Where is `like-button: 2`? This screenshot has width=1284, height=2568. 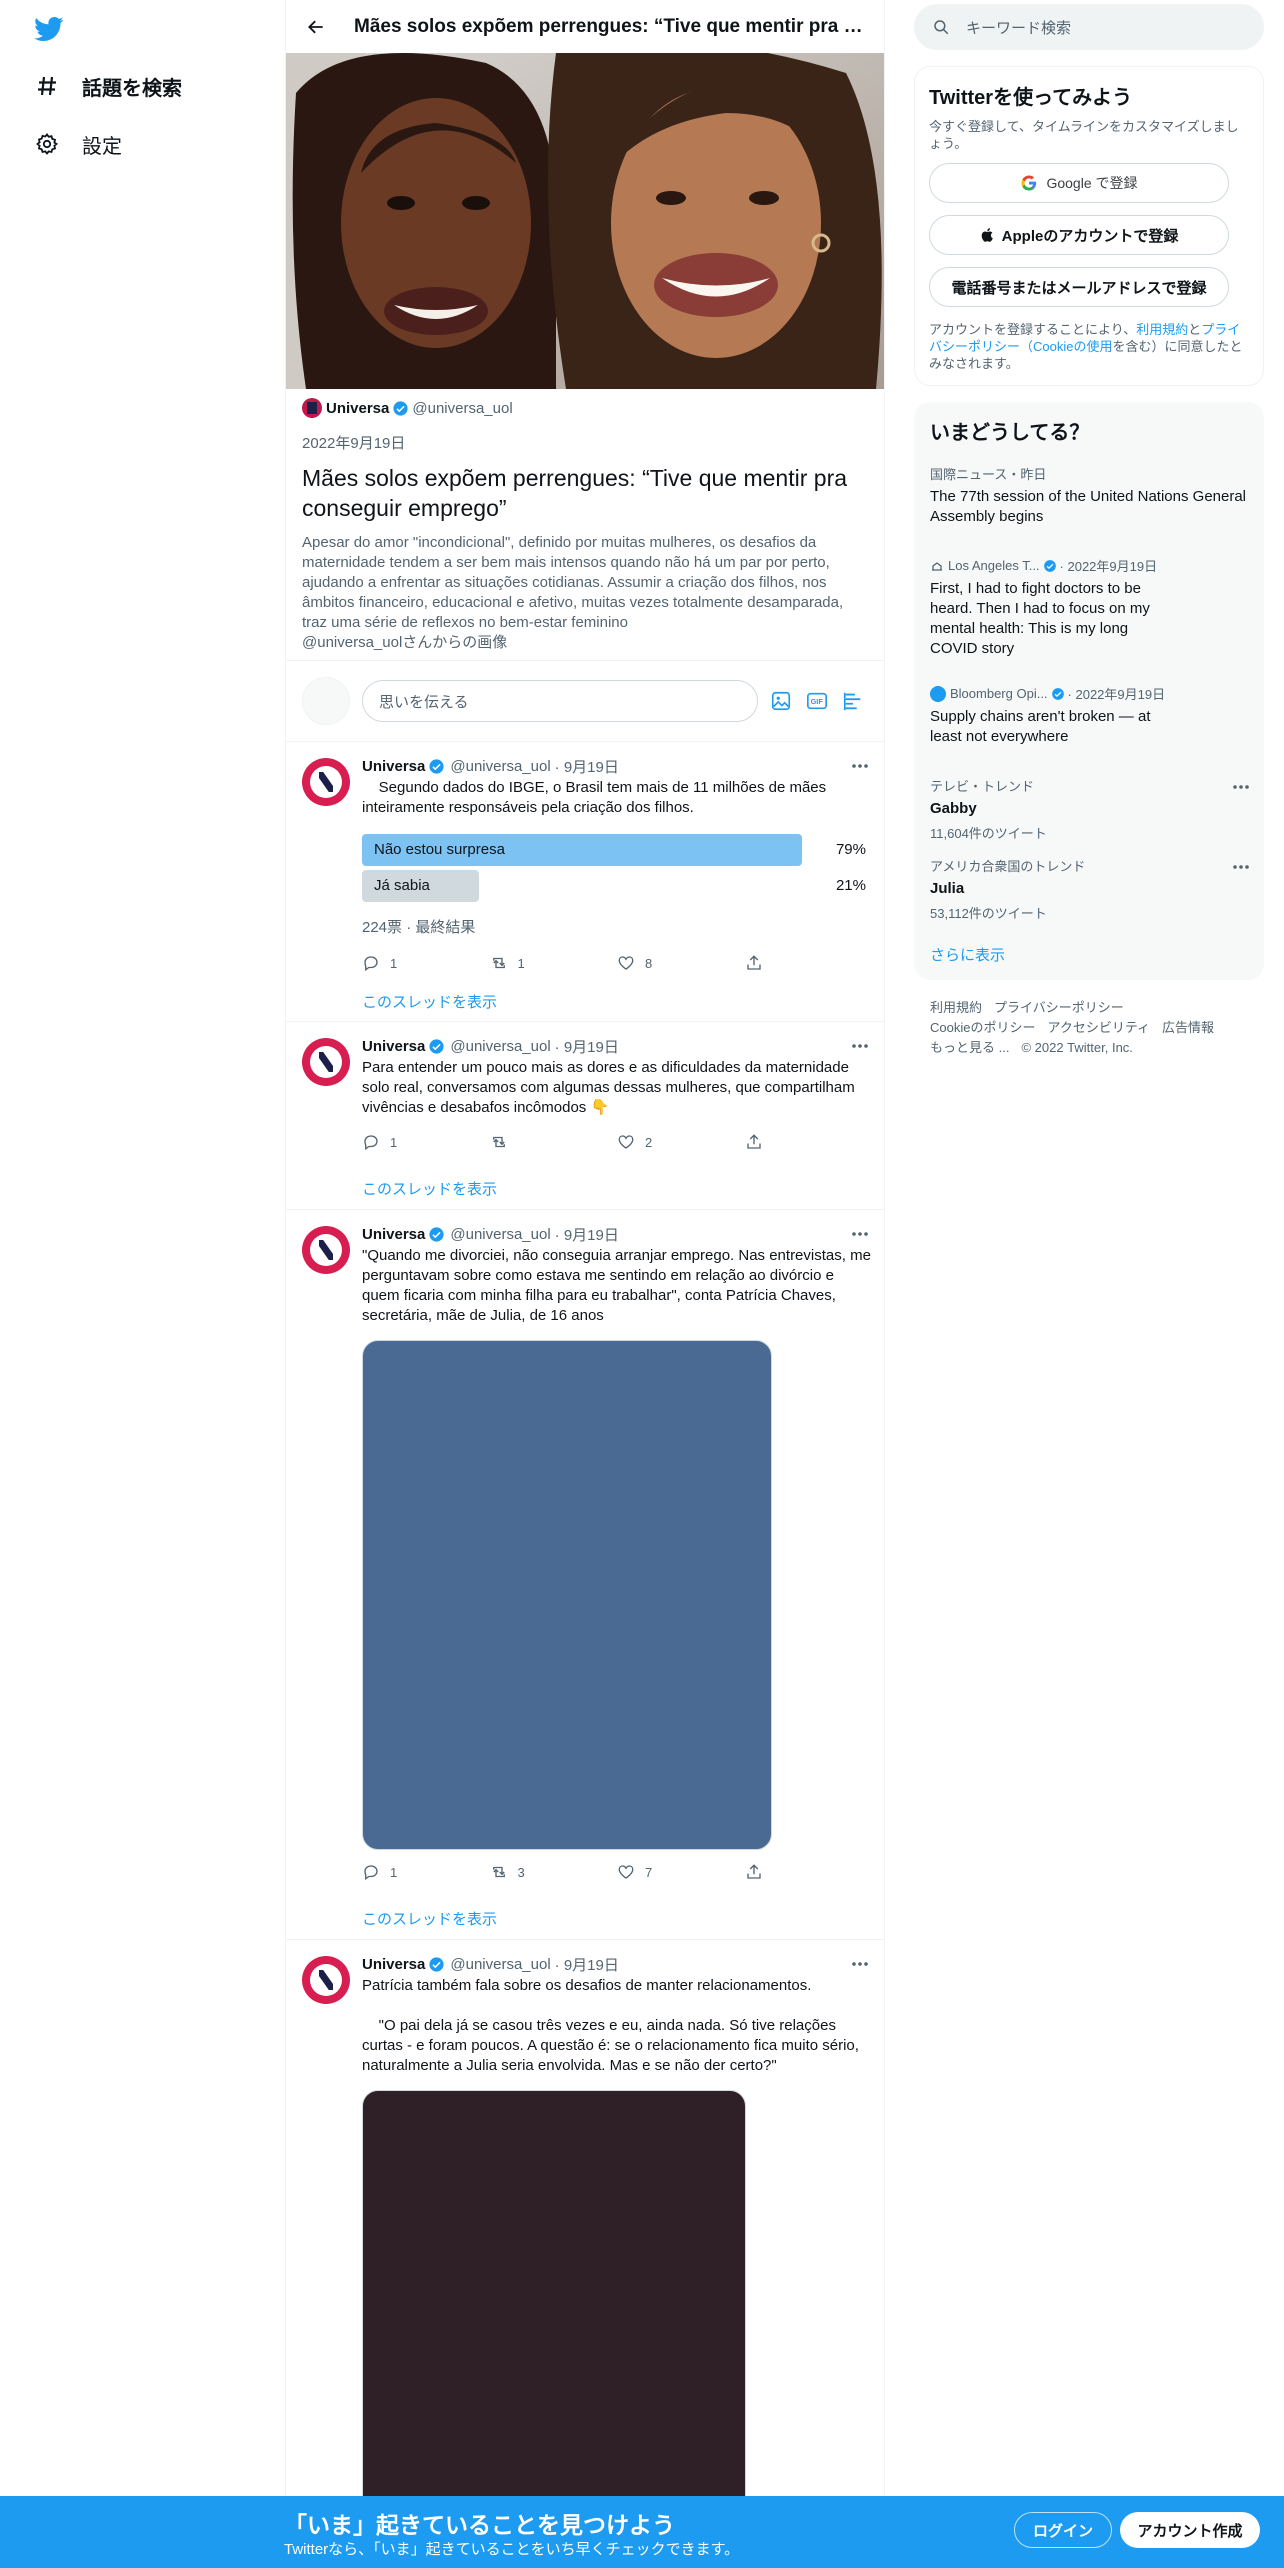 like-button: 2 is located at coordinates (681, 1142).